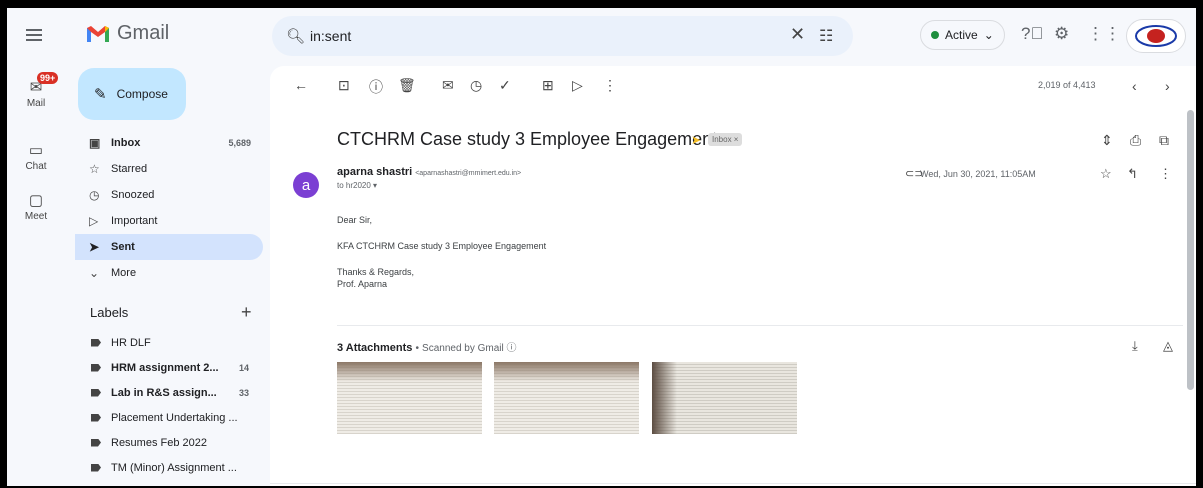 The height and width of the screenshot is (488, 1203). What do you see at coordinates (169, 367) in the screenshot?
I see `label-item: HRM assignment 2... 14` at bounding box center [169, 367].